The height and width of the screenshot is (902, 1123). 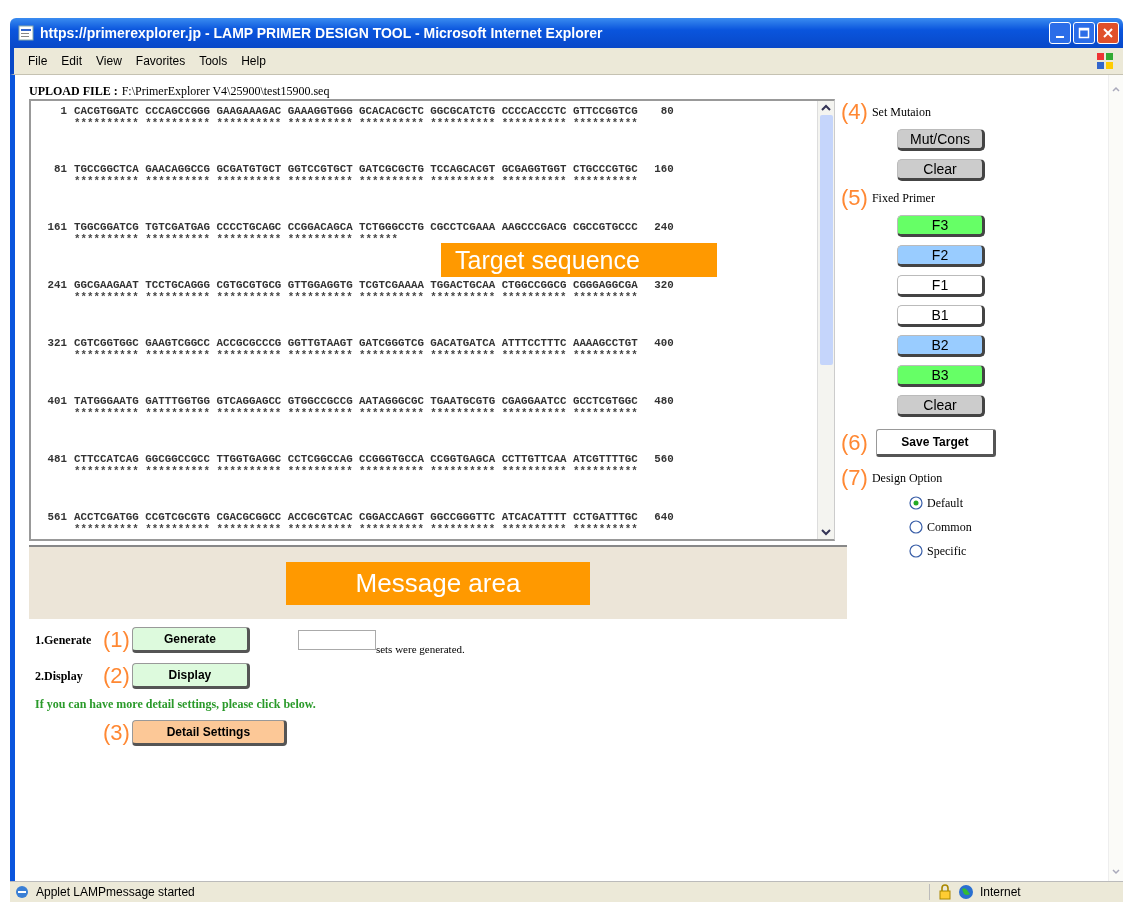 What do you see at coordinates (57, 401) in the screenshot?
I see `position-number: 401` at bounding box center [57, 401].